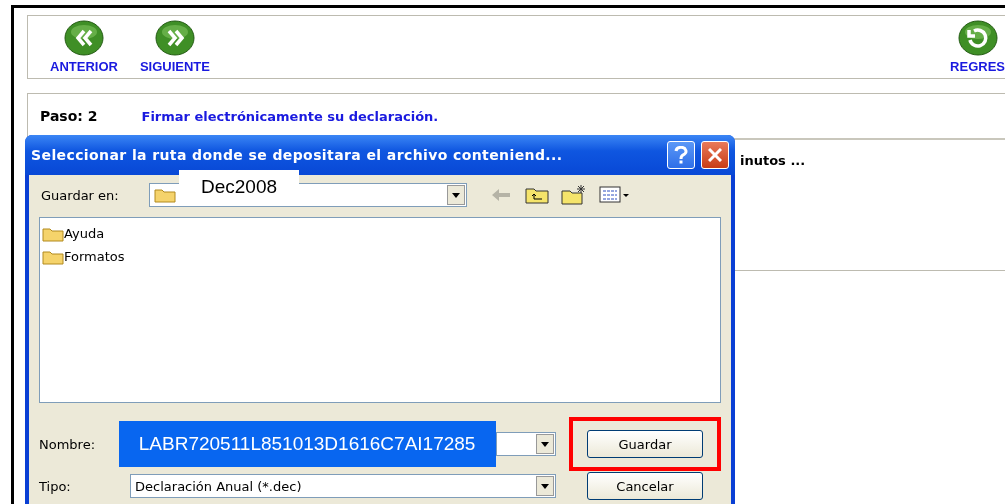 The height and width of the screenshot is (504, 1005). Describe the element at coordinates (343, 486) in the screenshot. I see `file-type-combo: Declaración Anual (*.dec)` at that location.